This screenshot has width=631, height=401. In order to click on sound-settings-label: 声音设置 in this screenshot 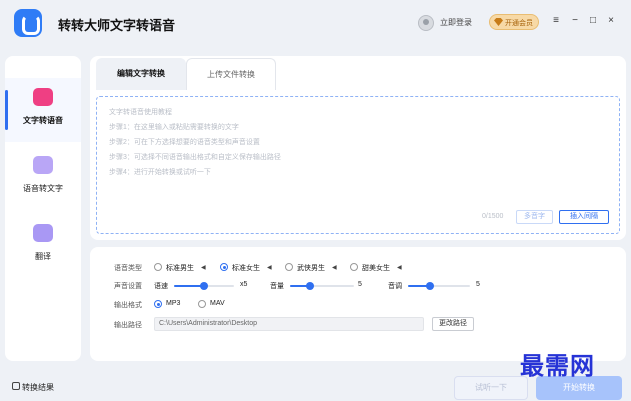, I will do `click(128, 286)`.